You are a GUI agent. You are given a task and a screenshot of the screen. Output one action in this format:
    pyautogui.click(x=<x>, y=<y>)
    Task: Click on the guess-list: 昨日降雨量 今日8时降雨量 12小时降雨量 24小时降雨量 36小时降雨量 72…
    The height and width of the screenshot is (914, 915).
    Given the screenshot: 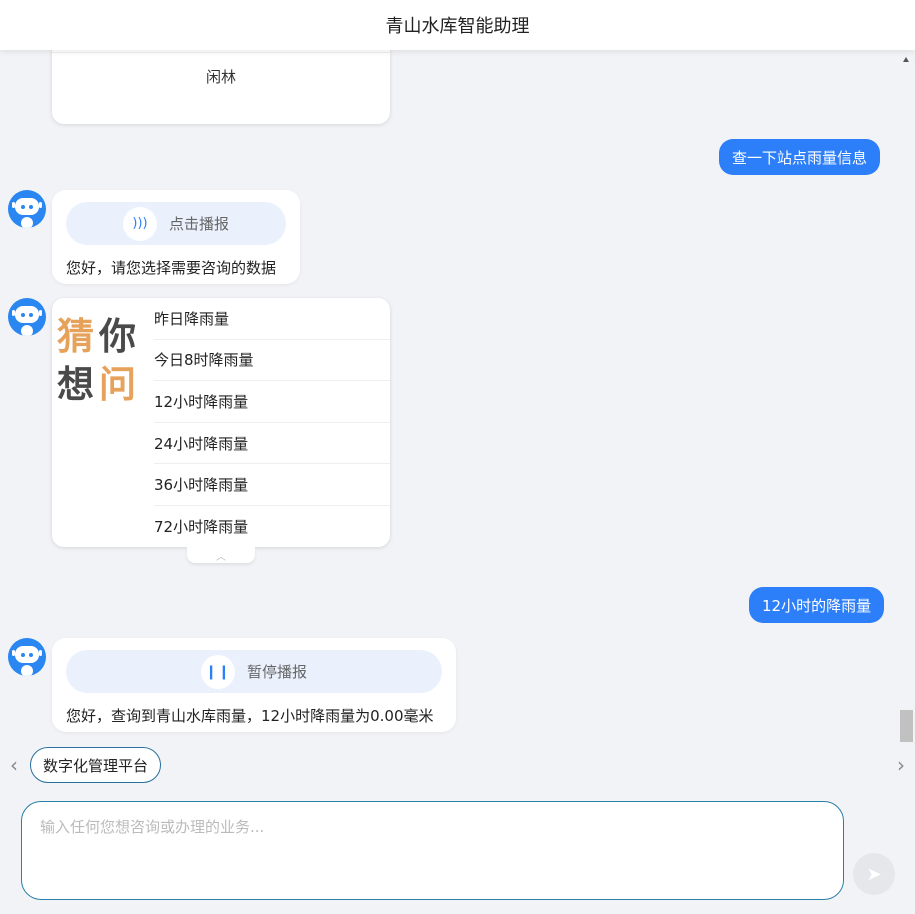 What is the action you would take?
    pyautogui.click(x=272, y=423)
    